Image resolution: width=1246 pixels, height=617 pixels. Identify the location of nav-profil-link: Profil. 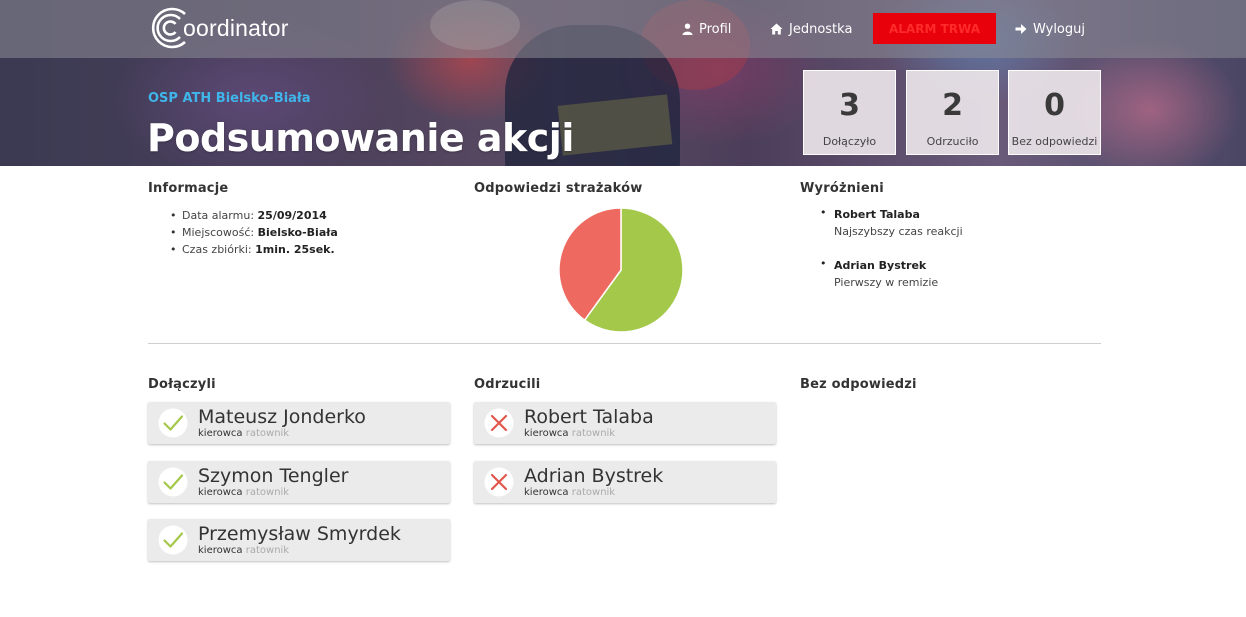
(706, 29).